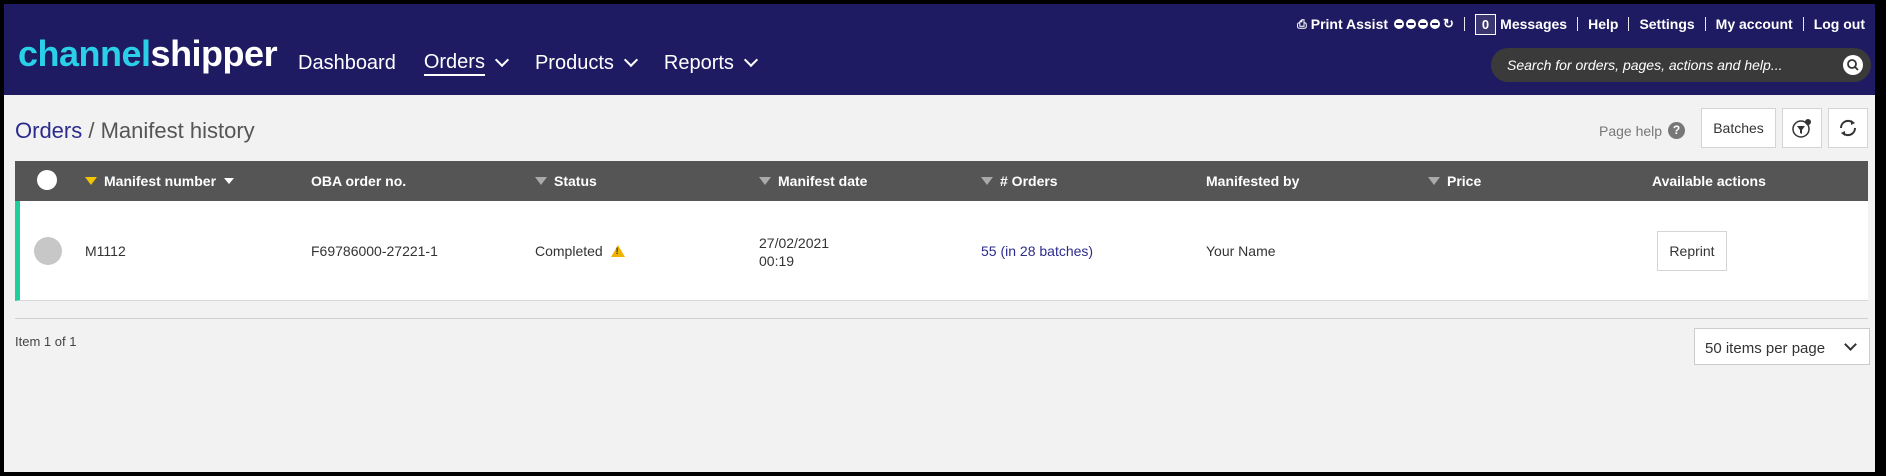 This screenshot has width=1886, height=476. What do you see at coordinates (1000, 251) in the screenshot?
I see `orders-count-text: 55 (in` at bounding box center [1000, 251].